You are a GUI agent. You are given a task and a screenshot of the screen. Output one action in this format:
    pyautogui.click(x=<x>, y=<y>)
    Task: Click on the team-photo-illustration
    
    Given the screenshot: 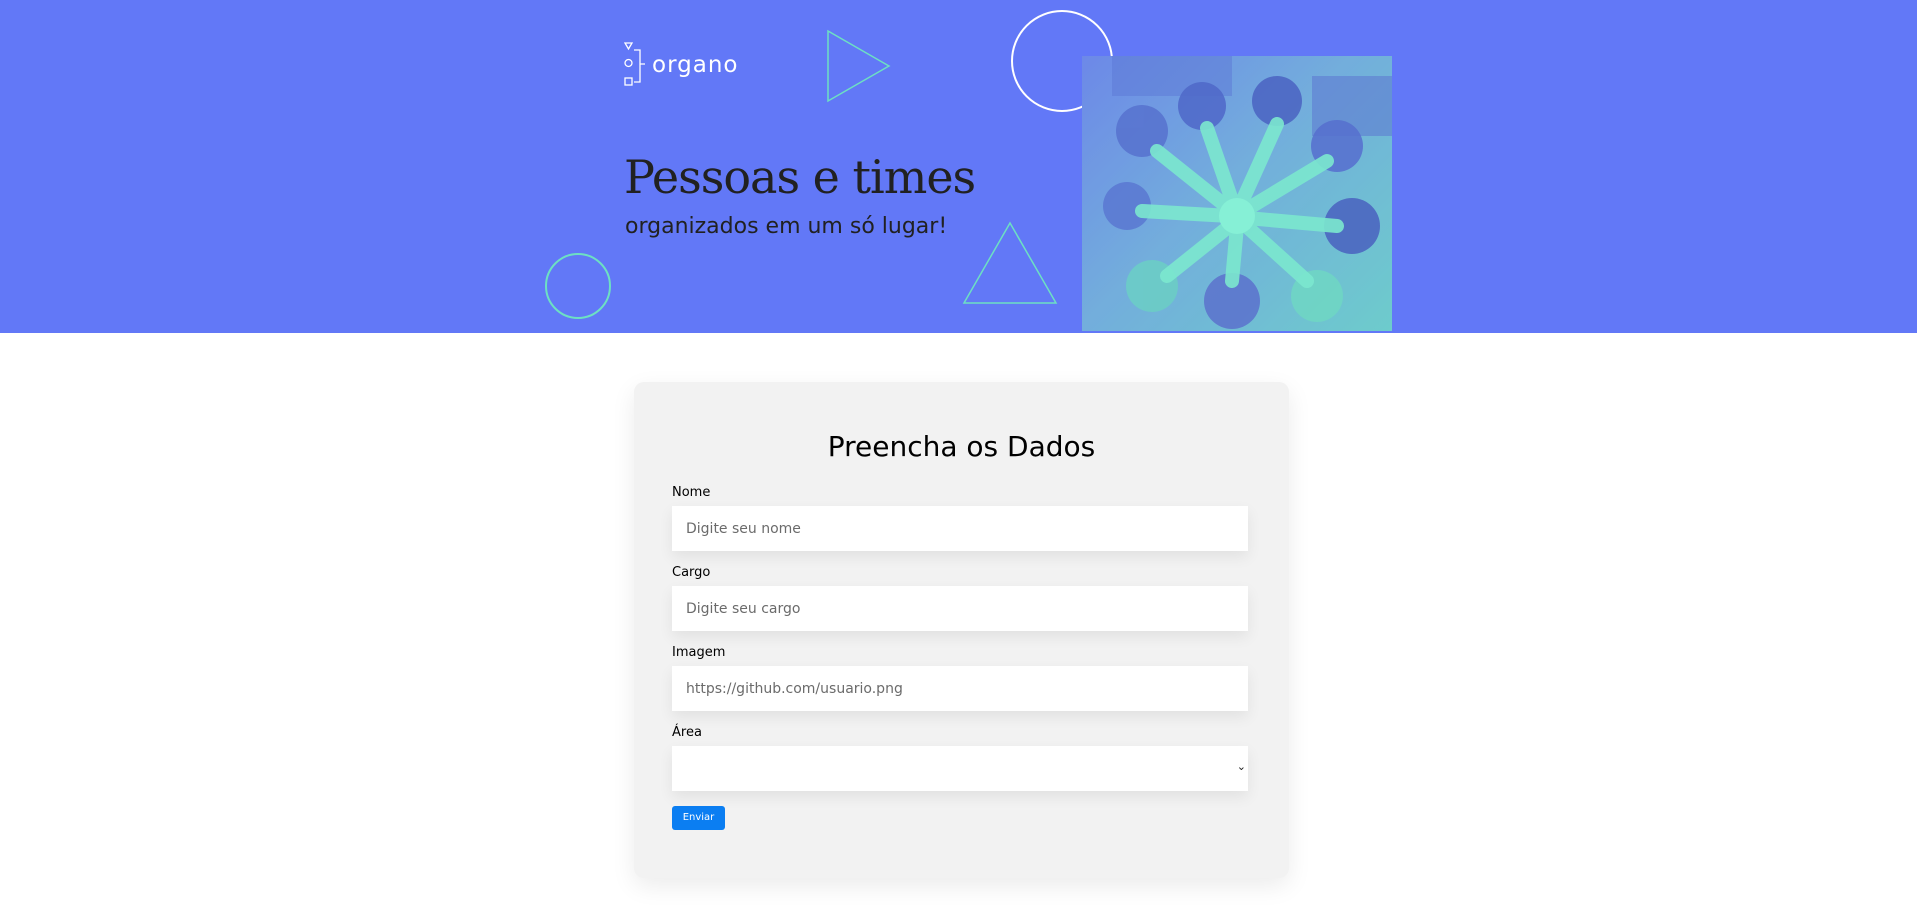 What is the action you would take?
    pyautogui.click(x=1237, y=193)
    